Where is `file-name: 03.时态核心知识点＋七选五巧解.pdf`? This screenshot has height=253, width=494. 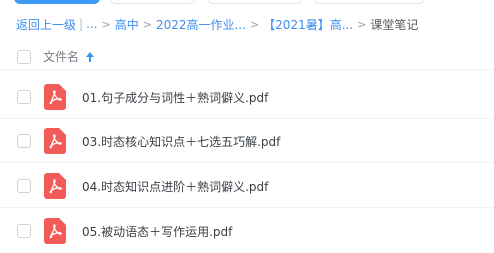
file-name: 03.时态核心知识点＋七选五巧解.pdf is located at coordinates (181, 141).